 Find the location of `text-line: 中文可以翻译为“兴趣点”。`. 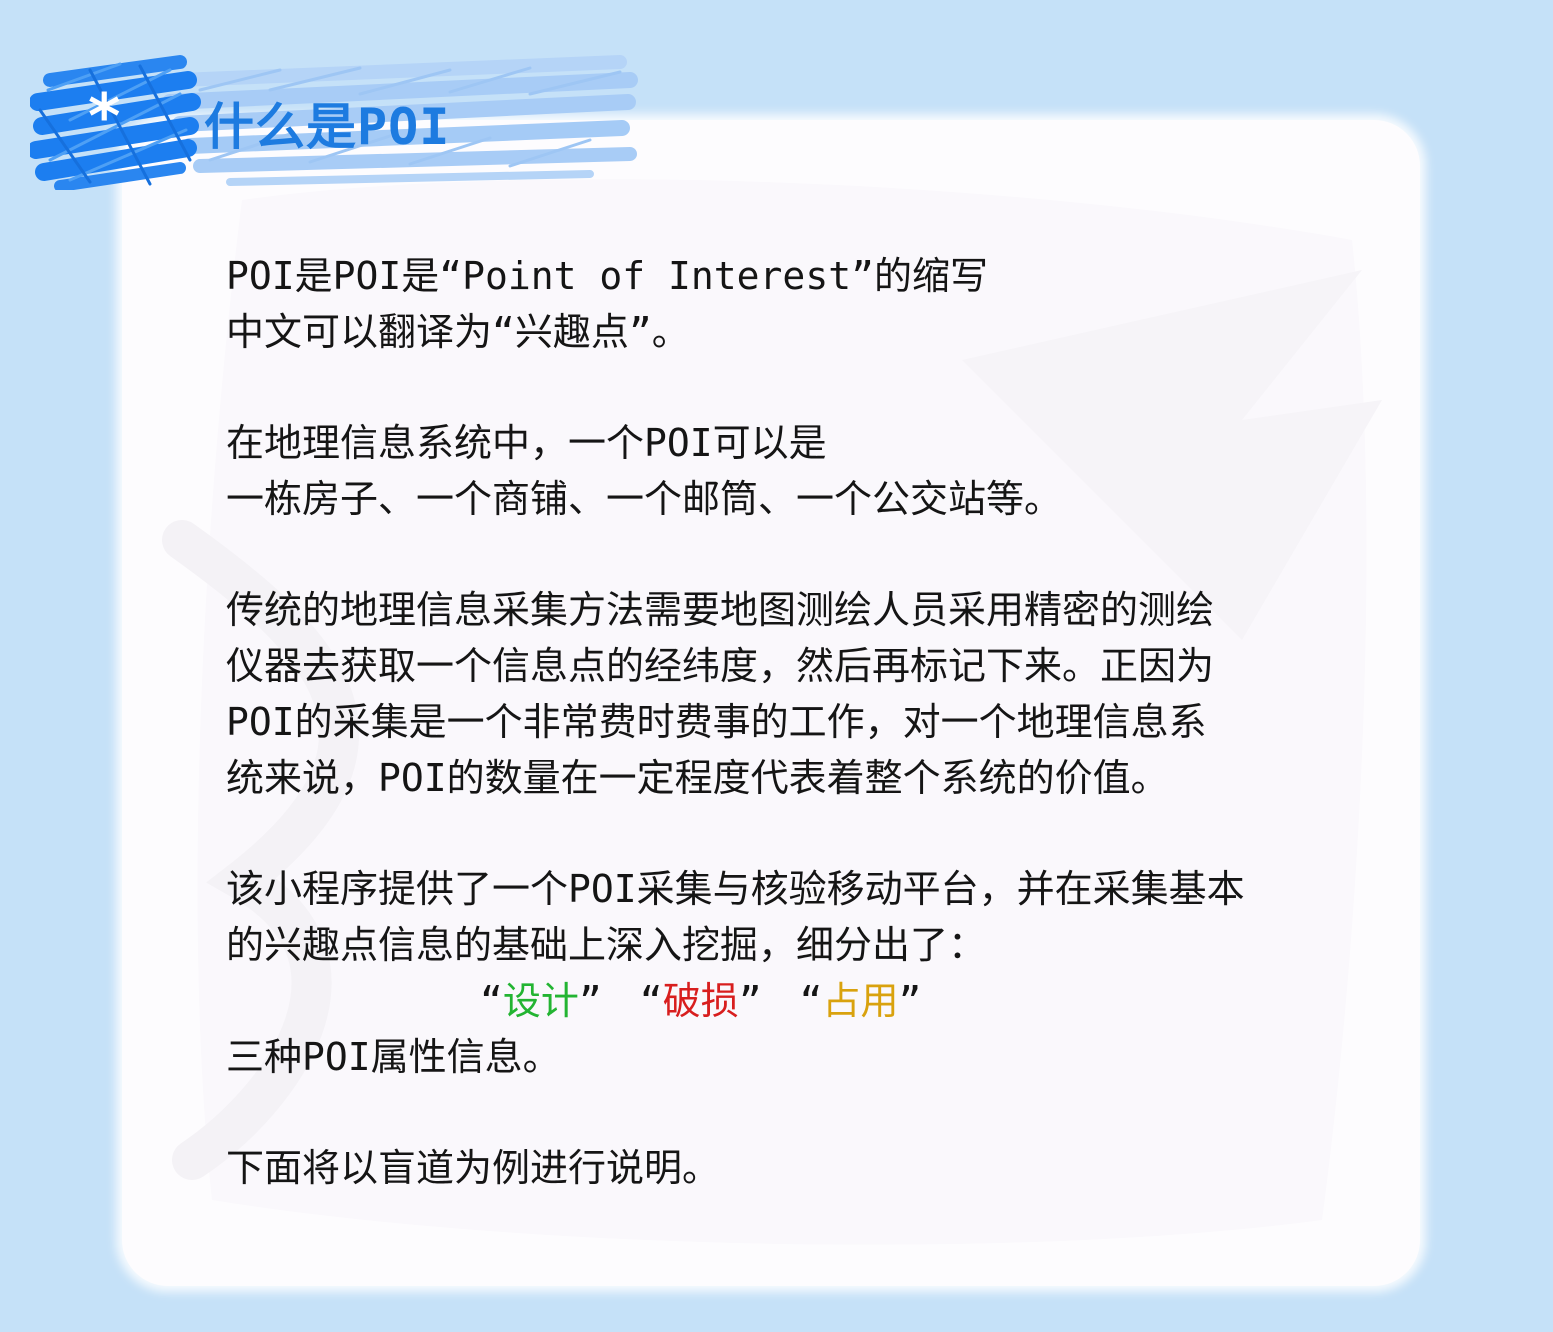

text-line: 中文可以翻译为“兴趣点”。 is located at coordinates (458, 332).